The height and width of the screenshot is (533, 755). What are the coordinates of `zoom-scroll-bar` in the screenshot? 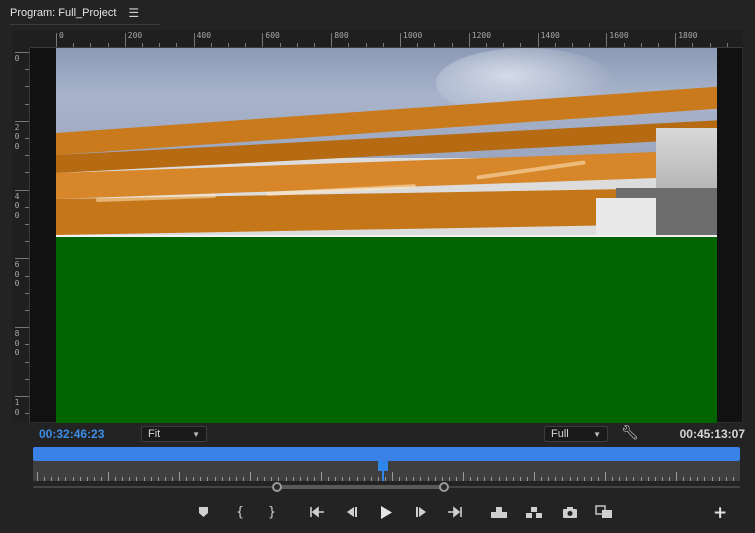 It's located at (386, 487).